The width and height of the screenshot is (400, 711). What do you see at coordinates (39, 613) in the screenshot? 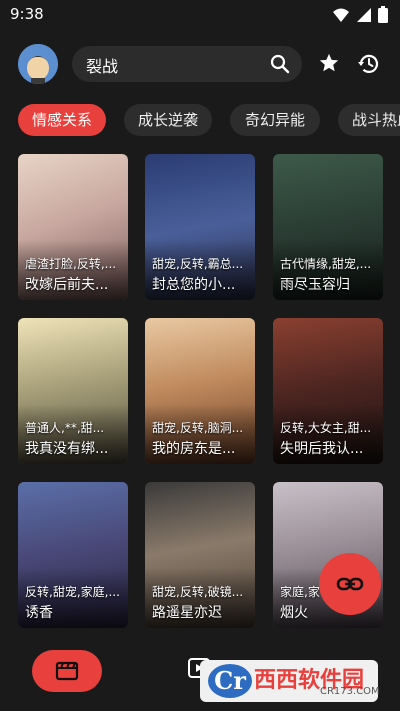
I see `card-title: 诱香` at bounding box center [39, 613].